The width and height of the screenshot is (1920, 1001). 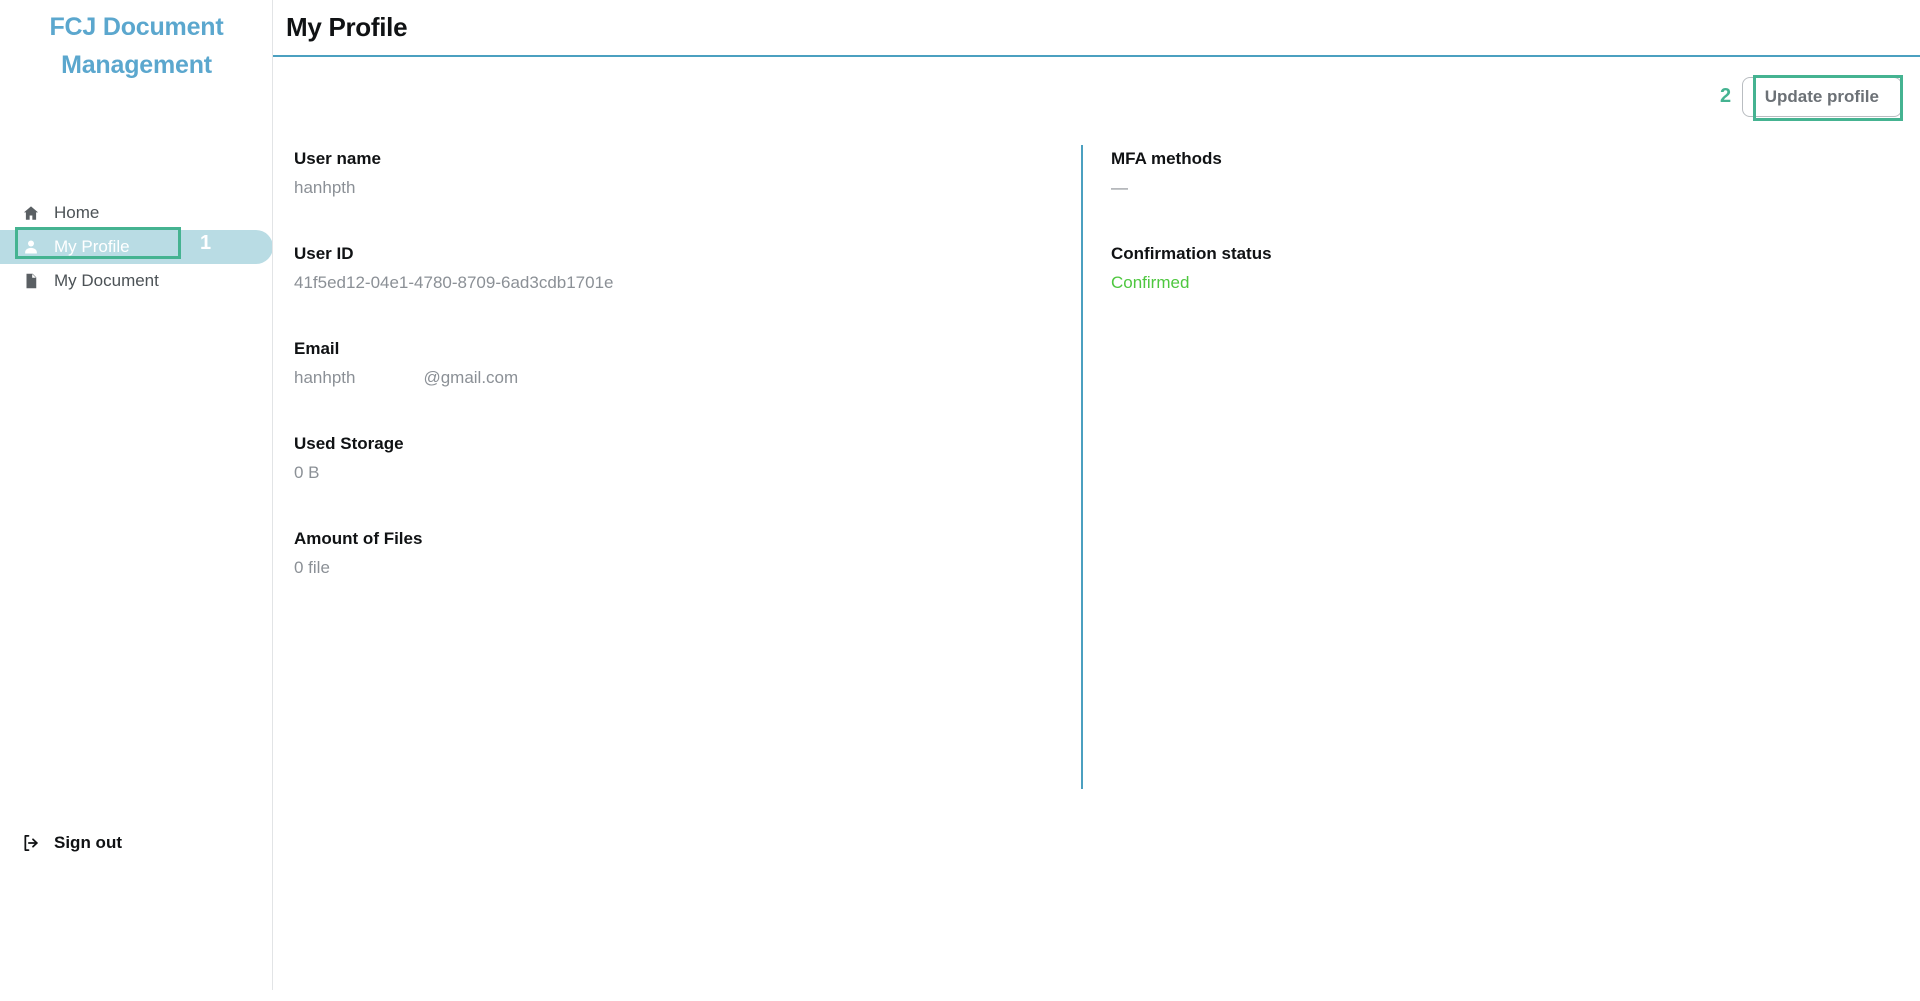 I want to click on home-icon, so click(x=31, y=213).